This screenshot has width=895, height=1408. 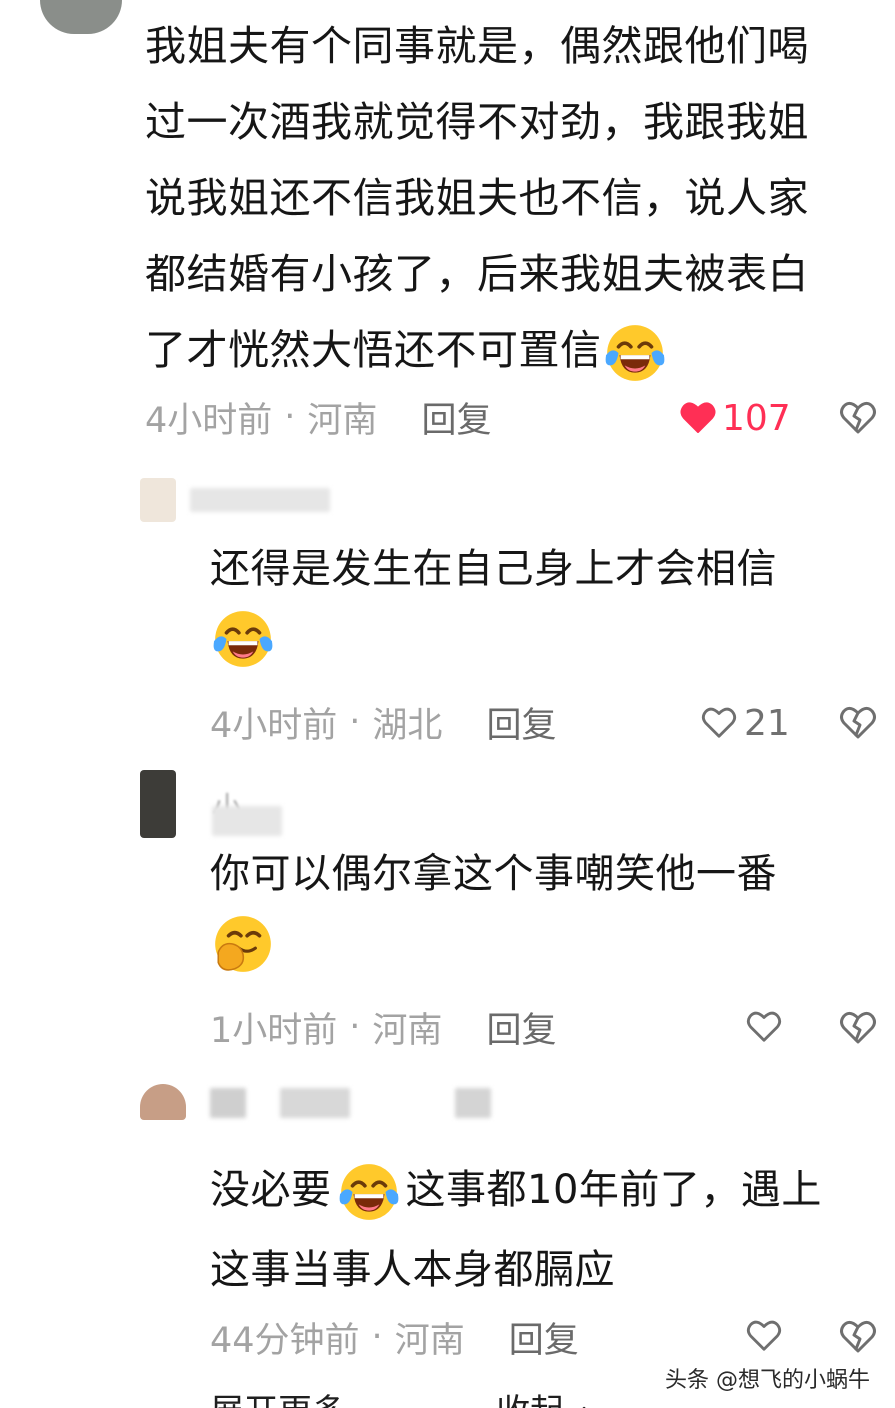 I want to click on reply-location: 湖北, so click(x=407, y=725).